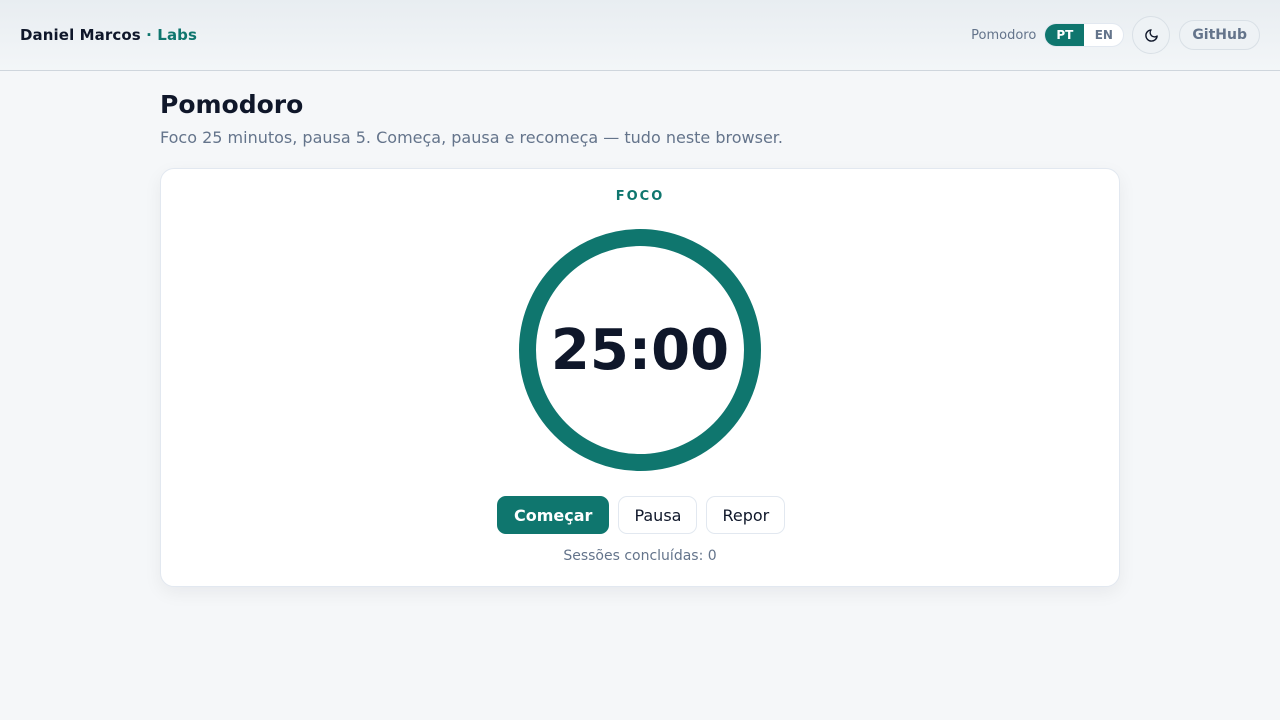  Describe the element at coordinates (177, 35) in the screenshot. I see `brand-labs: Labs` at that location.